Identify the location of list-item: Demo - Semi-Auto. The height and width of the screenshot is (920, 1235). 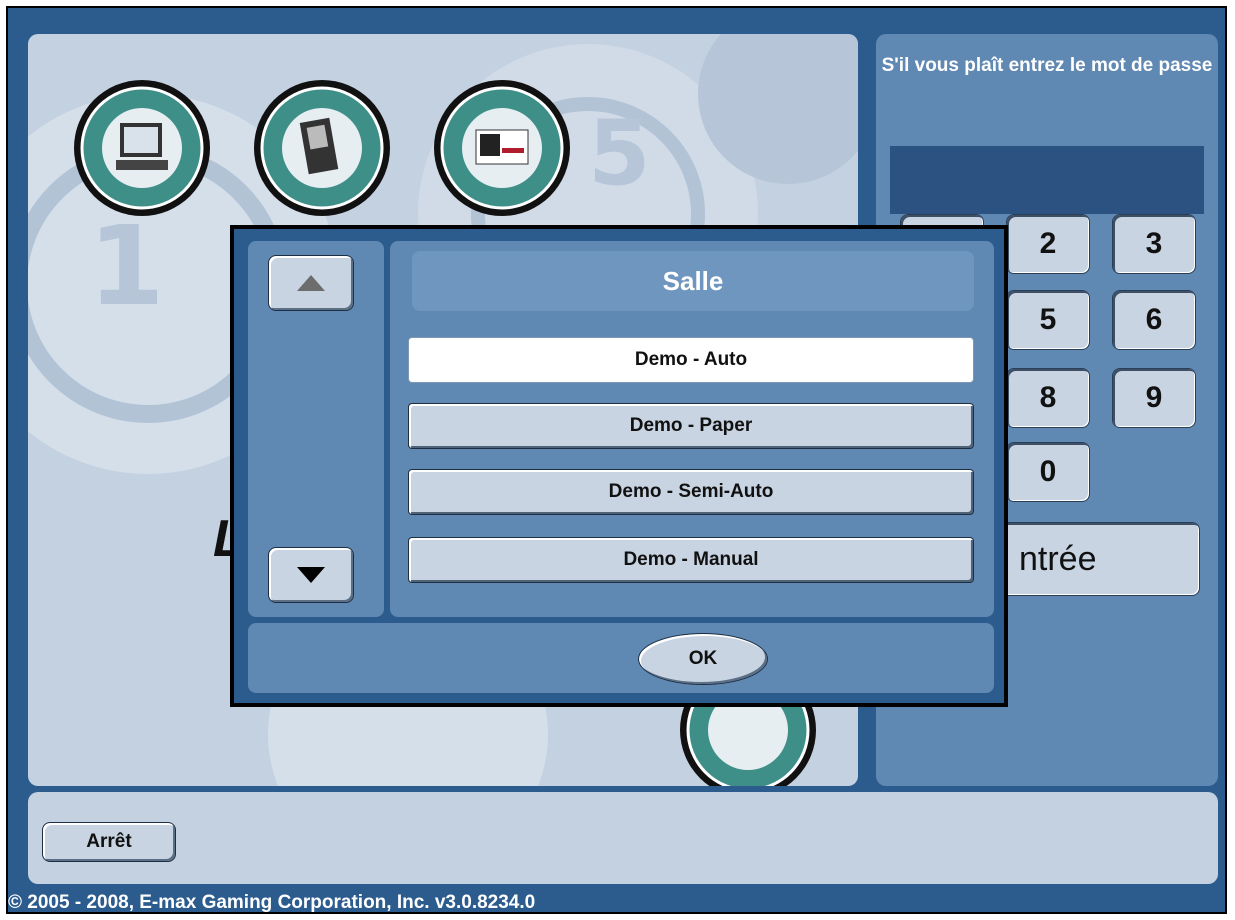
(691, 492).